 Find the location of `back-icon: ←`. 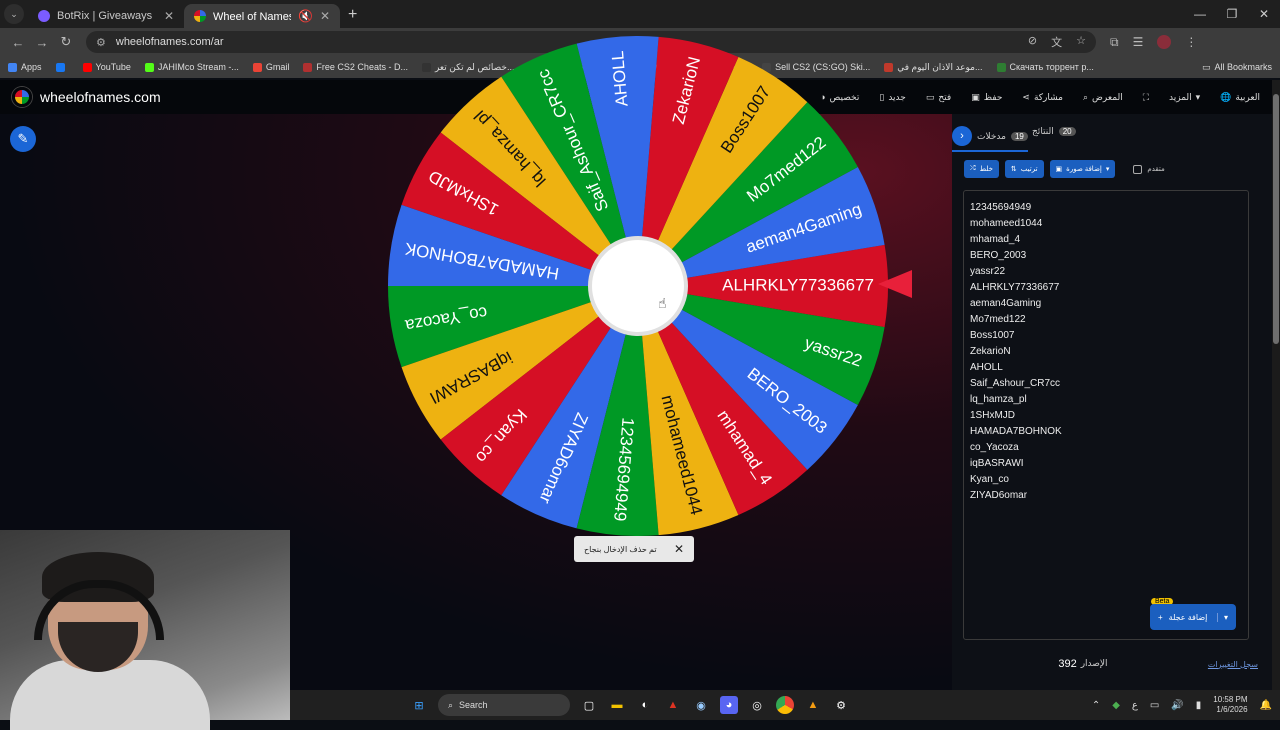

back-icon: ← is located at coordinates (18, 42).